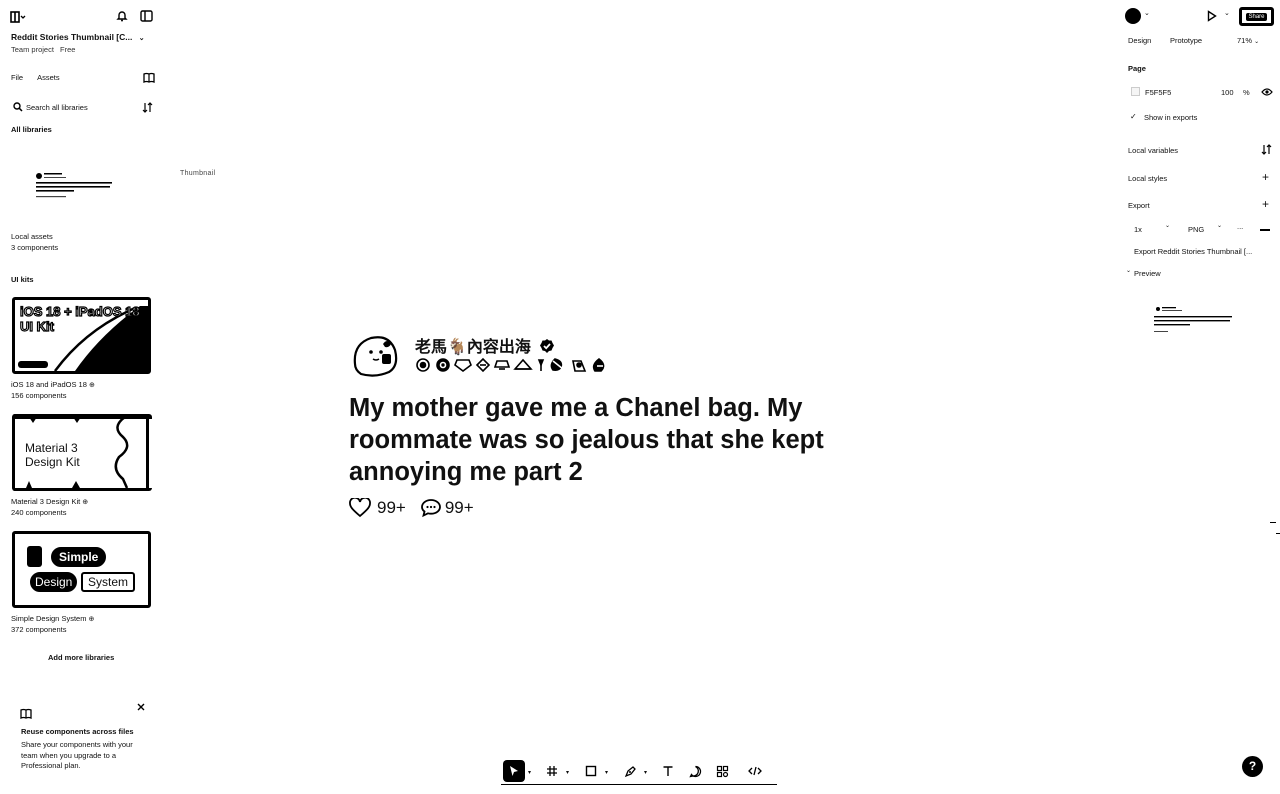 The width and height of the screenshot is (1280, 794). What do you see at coordinates (1245, 40) in the screenshot?
I see `zoom-value: 71%` at bounding box center [1245, 40].